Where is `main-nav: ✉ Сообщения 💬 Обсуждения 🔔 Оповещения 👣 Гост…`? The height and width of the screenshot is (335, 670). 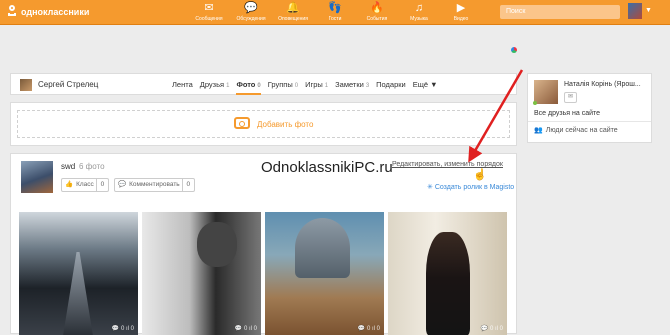
main-nav: ✉ Сообщения 💬 Обсуждения 🔔 Оповещения 👣 Гост… is located at coordinates (335, 12).